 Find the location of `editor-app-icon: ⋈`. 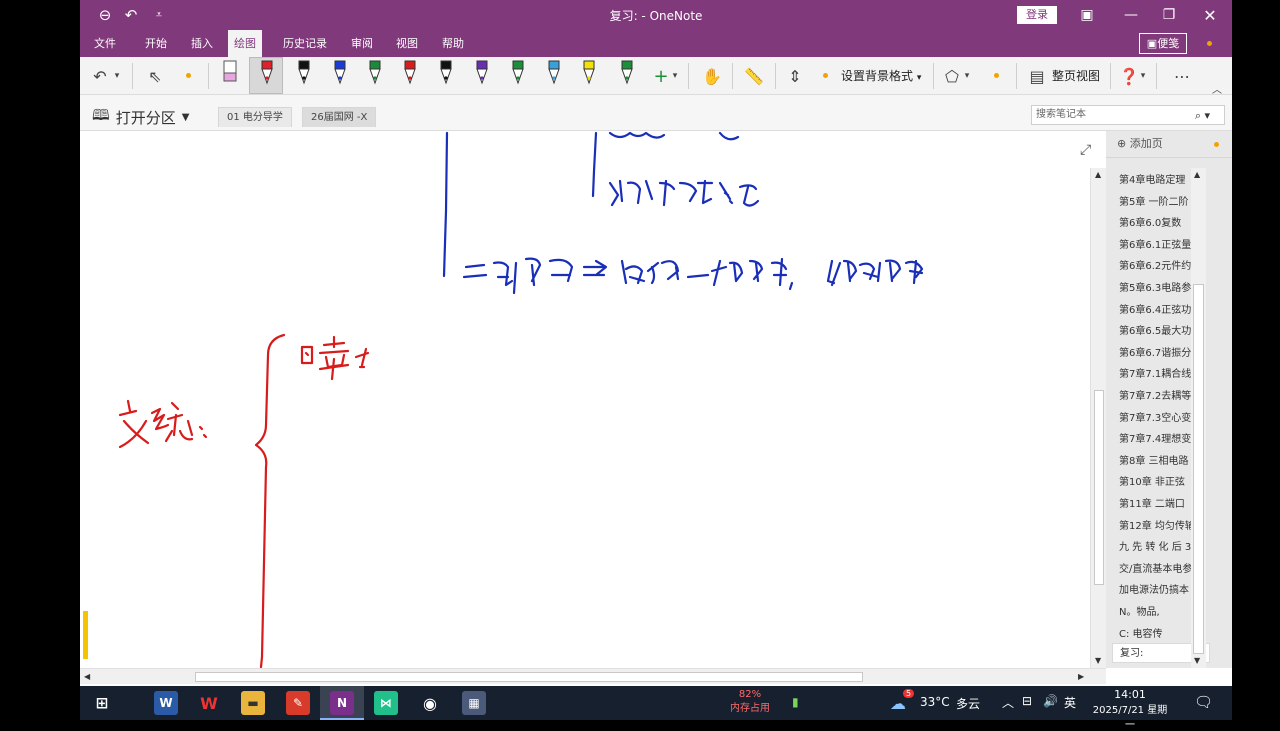

editor-app-icon: ⋈ is located at coordinates (386, 703).